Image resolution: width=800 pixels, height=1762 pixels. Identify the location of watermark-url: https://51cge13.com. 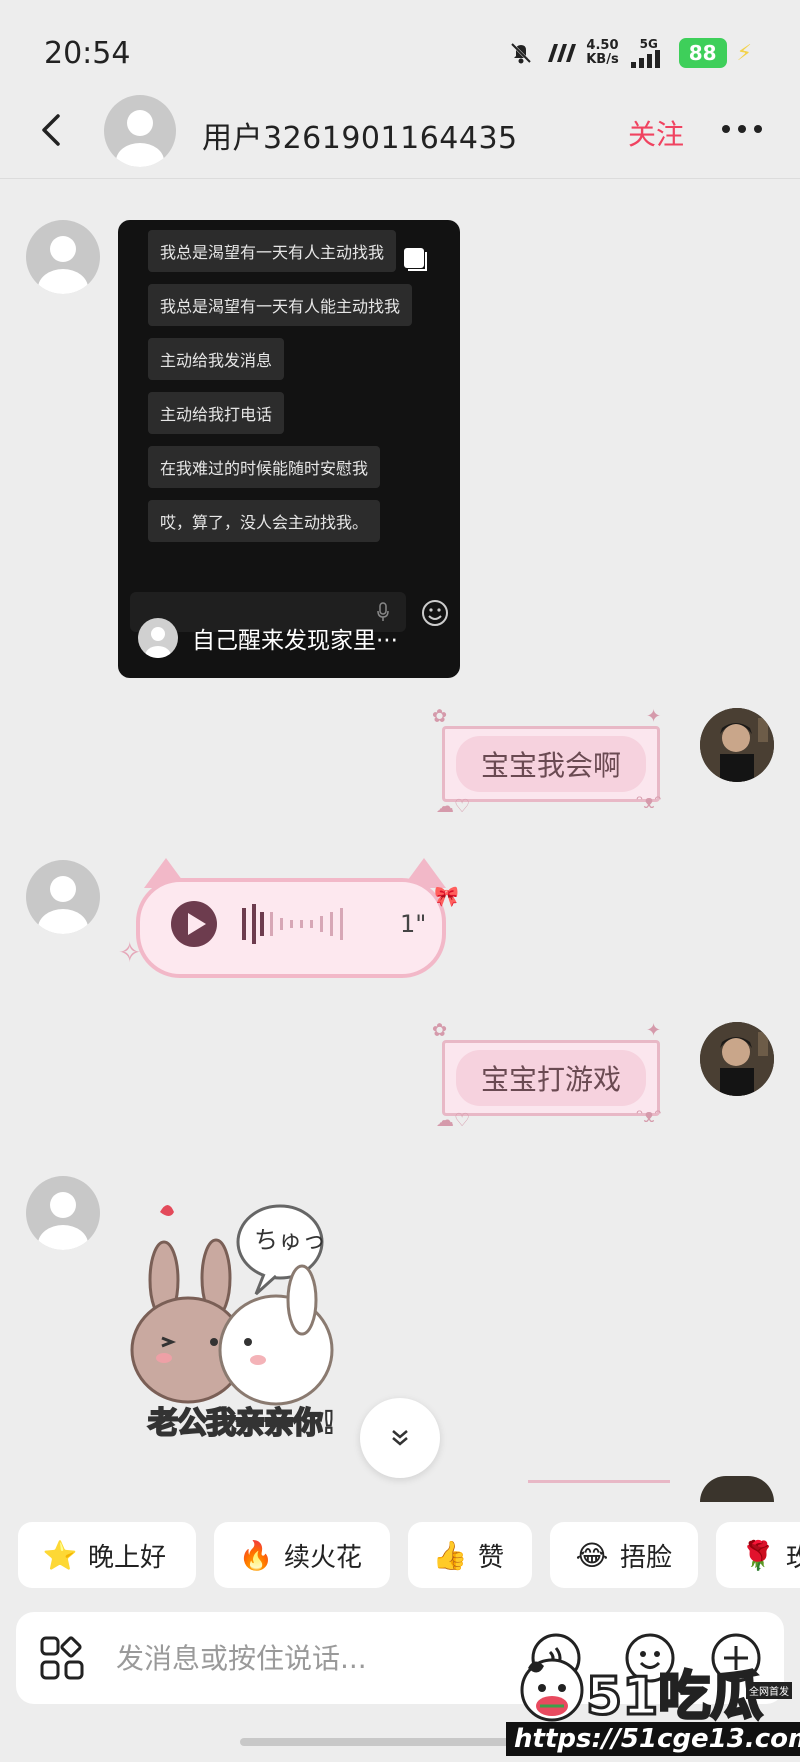
(653, 1739).